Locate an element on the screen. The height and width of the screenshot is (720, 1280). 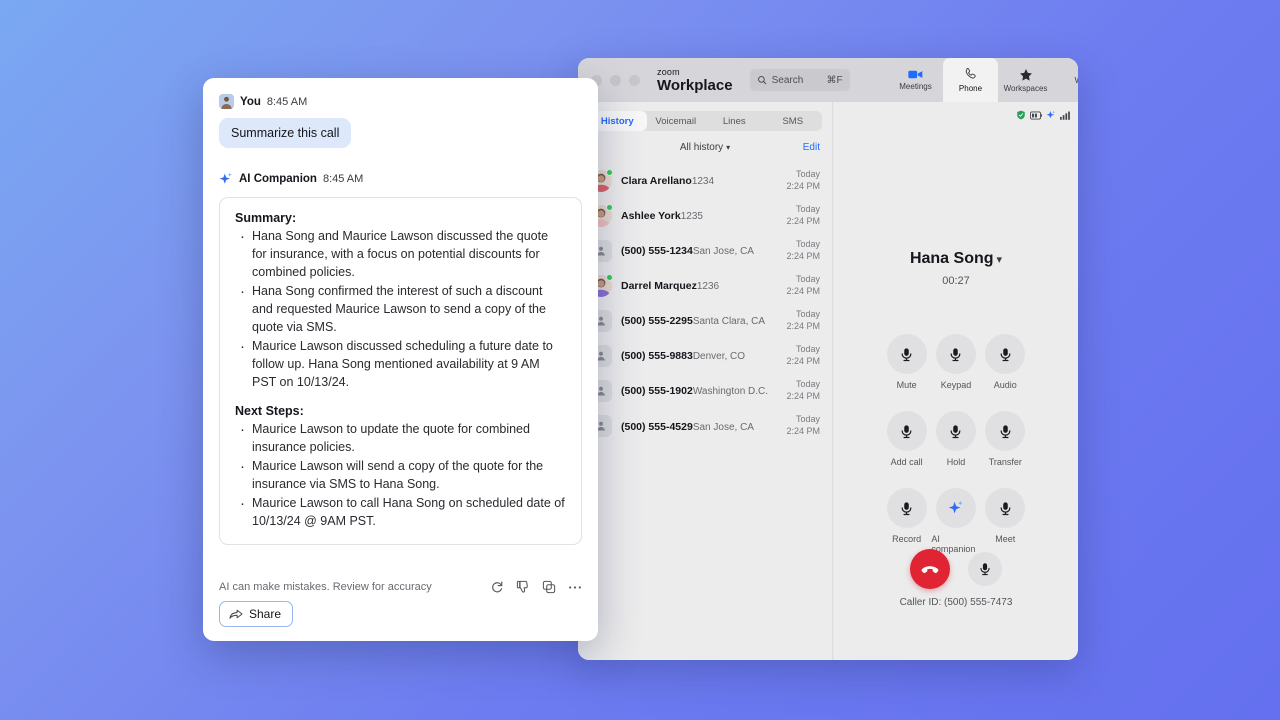
regenerate-icon is located at coordinates (497, 587).